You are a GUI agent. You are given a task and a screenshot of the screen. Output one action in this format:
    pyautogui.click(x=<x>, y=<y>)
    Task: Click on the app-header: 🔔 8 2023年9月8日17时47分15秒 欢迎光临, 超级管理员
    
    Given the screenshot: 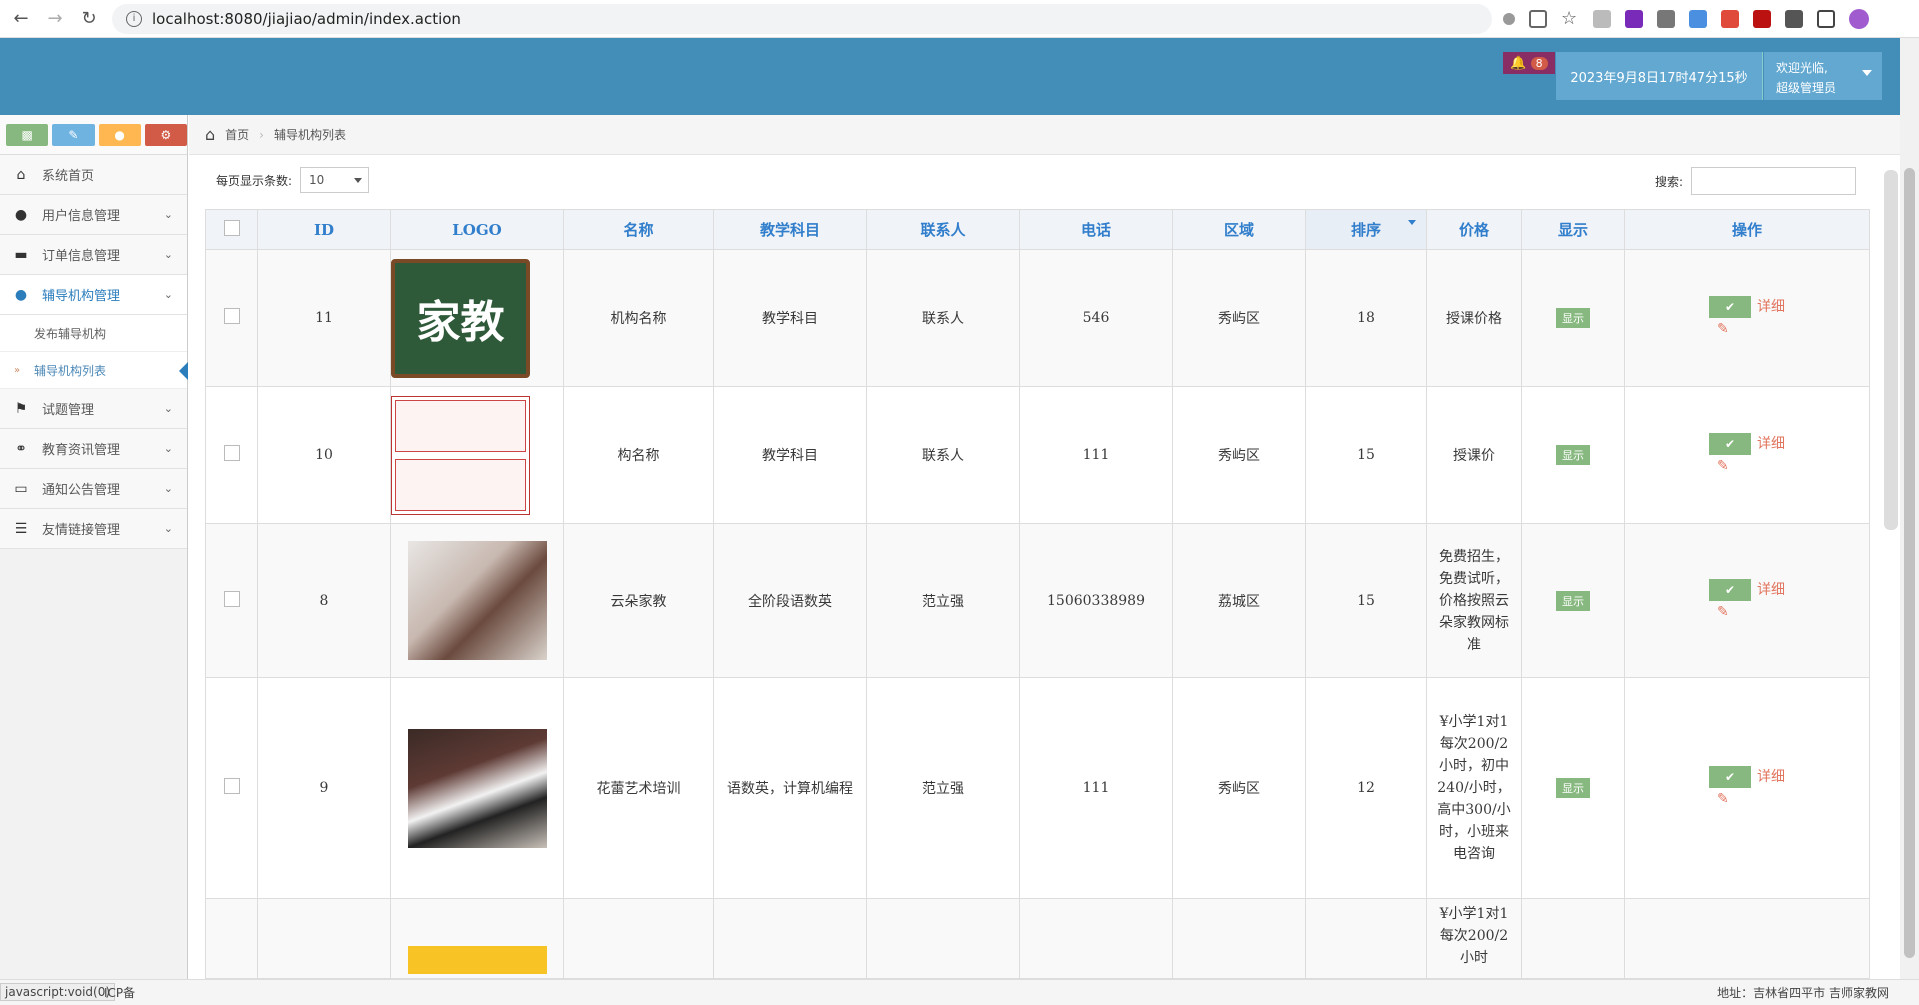 What is the action you would take?
    pyautogui.click(x=950, y=76)
    